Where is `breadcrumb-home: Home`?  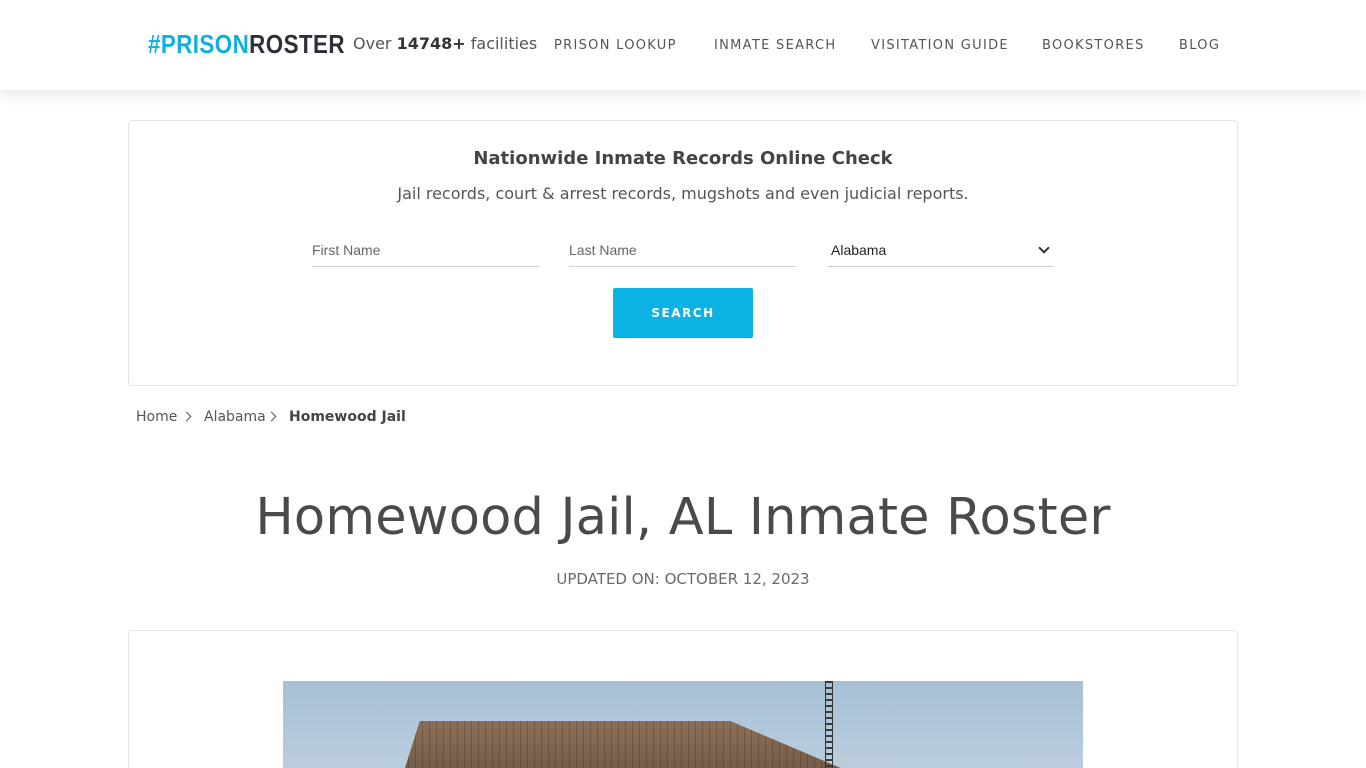
breadcrumb-home: Home is located at coordinates (156, 417).